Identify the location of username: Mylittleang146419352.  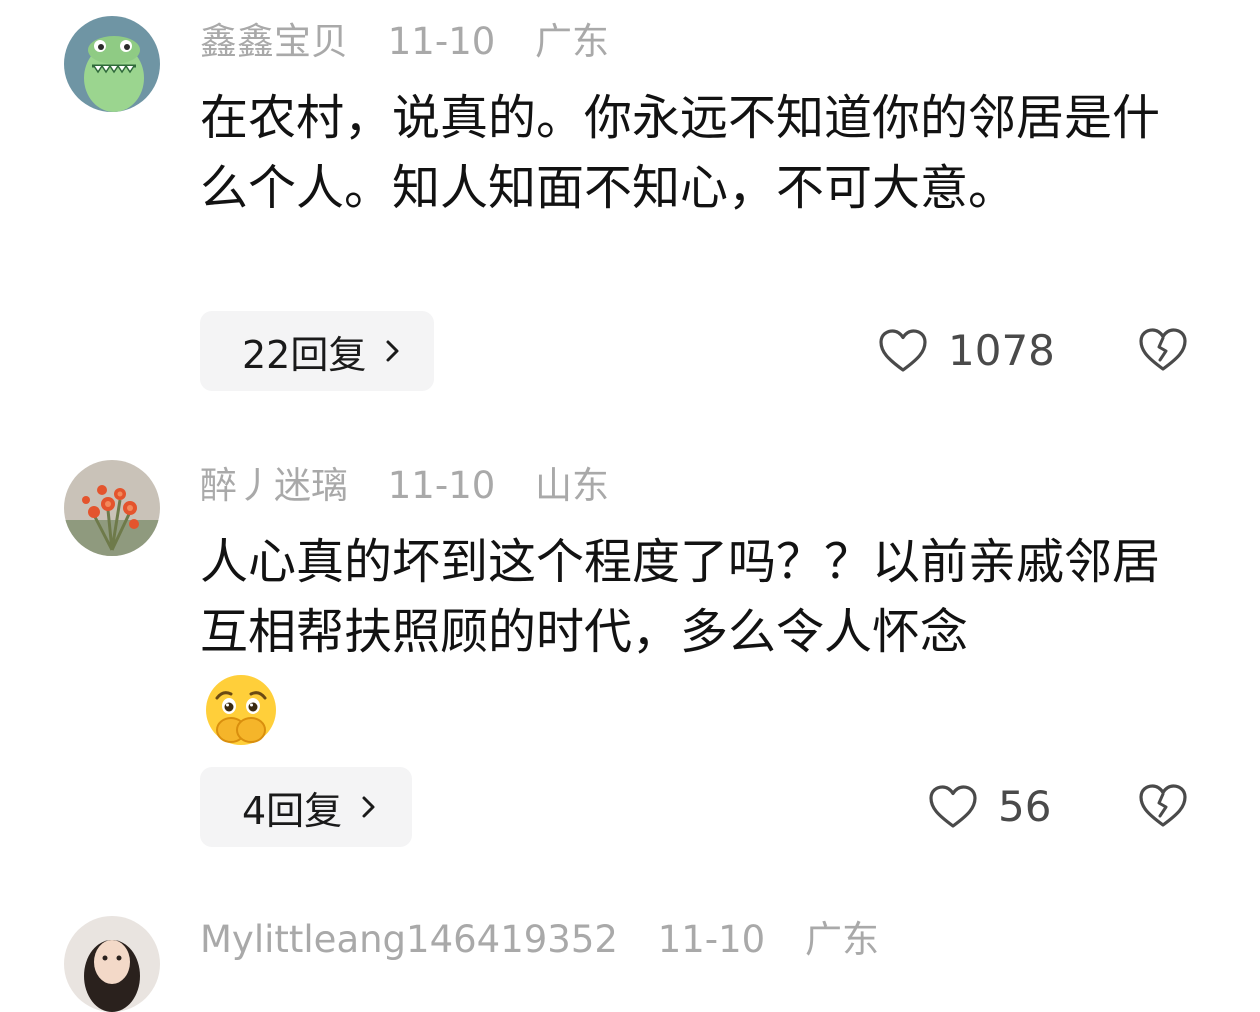
(409, 939).